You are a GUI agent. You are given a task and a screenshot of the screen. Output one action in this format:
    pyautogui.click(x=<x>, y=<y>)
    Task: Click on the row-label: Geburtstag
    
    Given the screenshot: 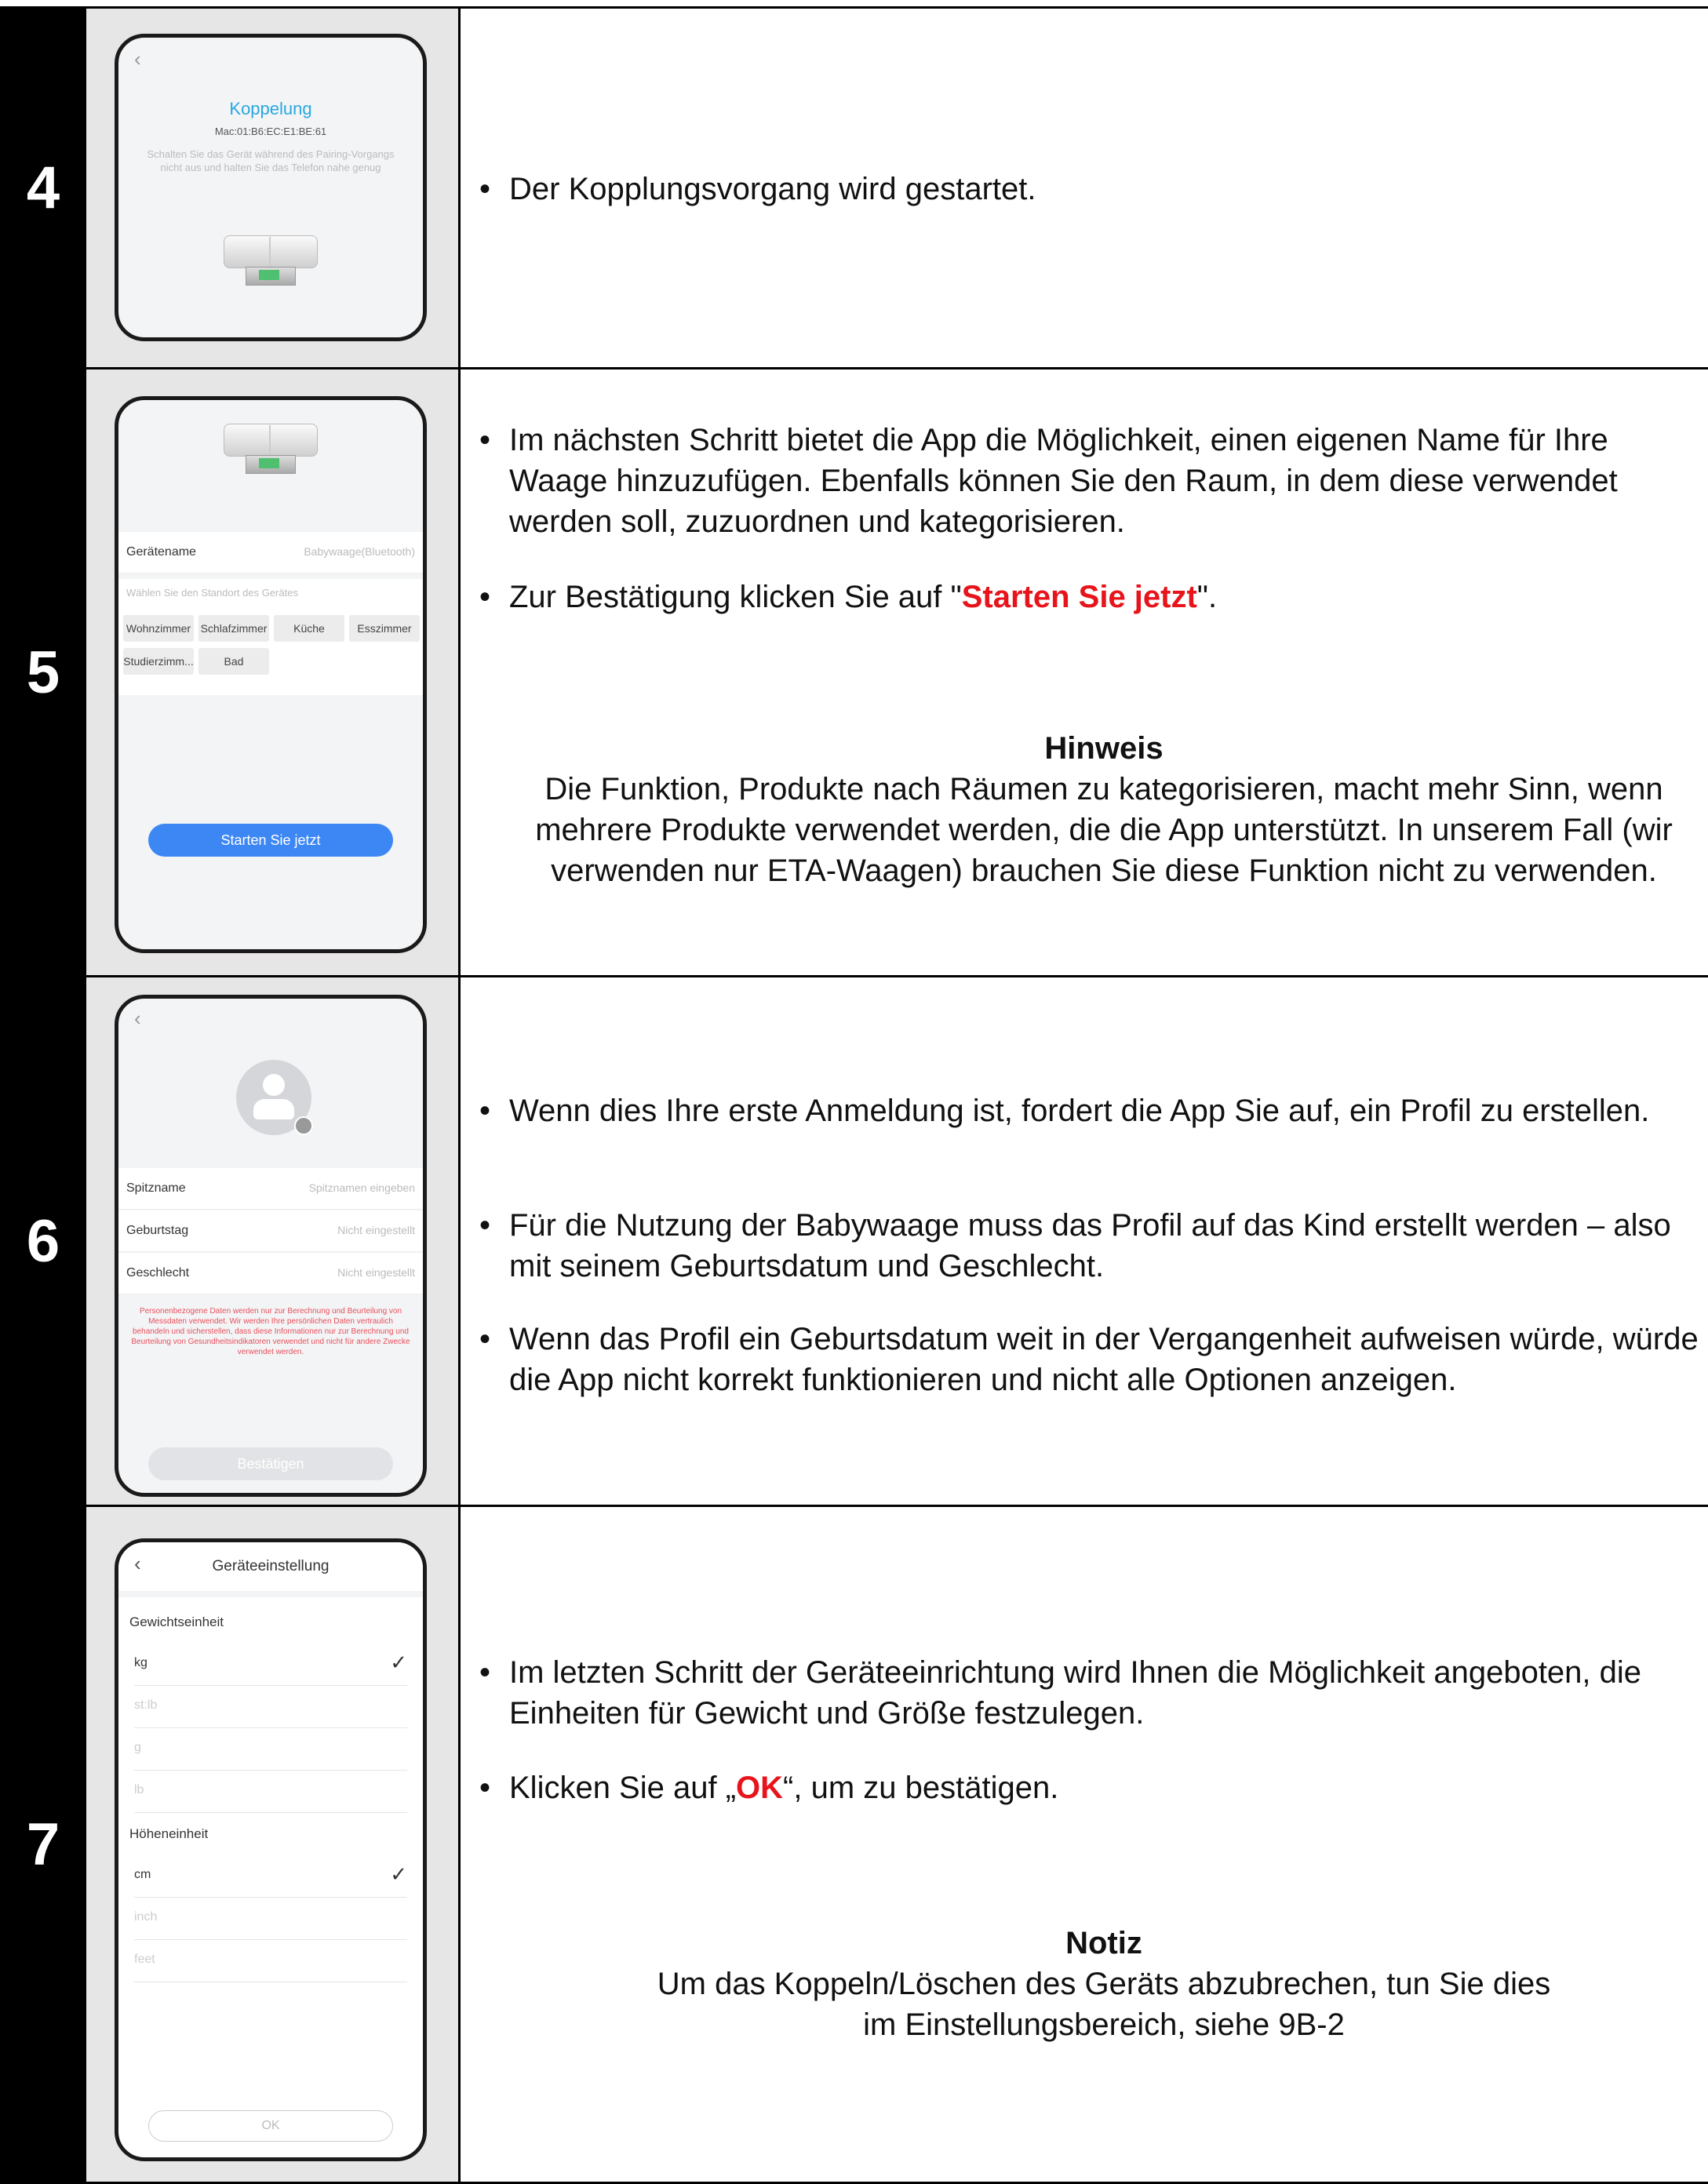 What is the action you would take?
    pyautogui.click(x=157, y=1230)
    